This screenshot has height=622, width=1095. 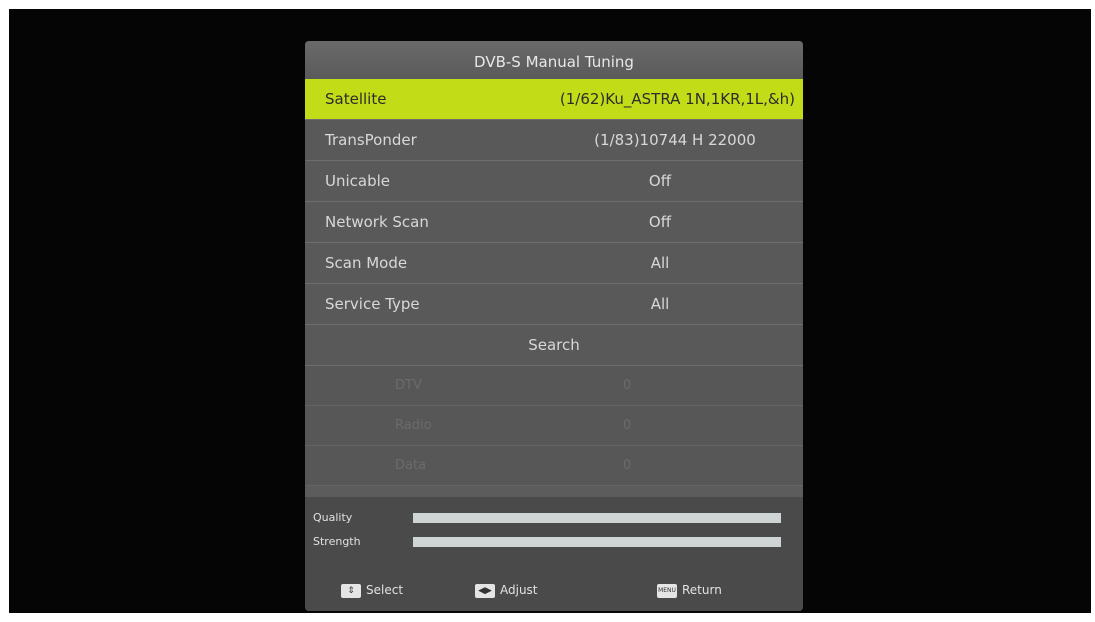 What do you see at coordinates (358, 181) in the screenshot?
I see `menu-row-label: Unicable` at bounding box center [358, 181].